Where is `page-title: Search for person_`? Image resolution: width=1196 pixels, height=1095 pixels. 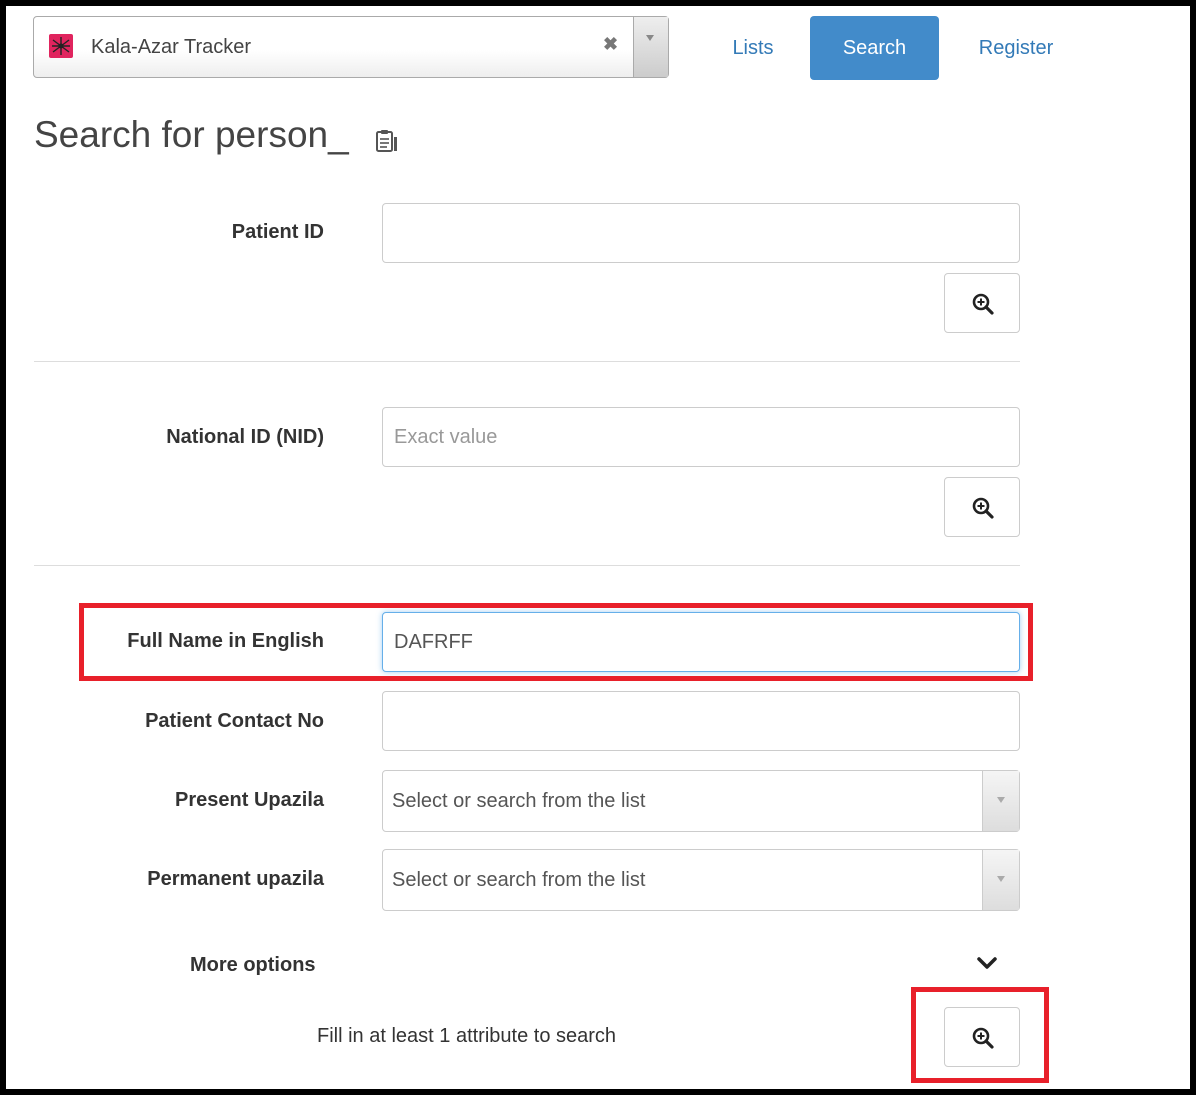 page-title: Search for person_ is located at coordinates (191, 134).